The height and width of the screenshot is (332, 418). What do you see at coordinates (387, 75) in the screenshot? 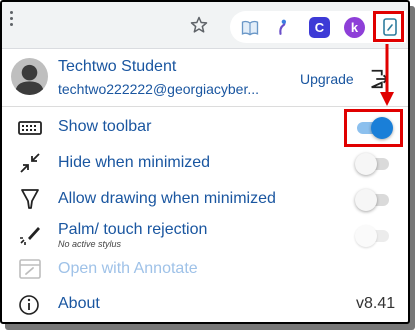
I see `annotation-arrow-icon` at bounding box center [387, 75].